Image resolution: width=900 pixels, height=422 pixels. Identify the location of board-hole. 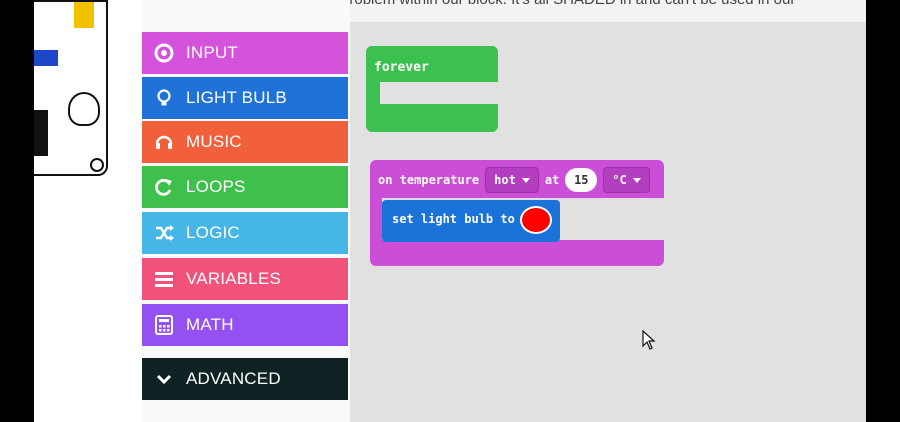
(97, 165).